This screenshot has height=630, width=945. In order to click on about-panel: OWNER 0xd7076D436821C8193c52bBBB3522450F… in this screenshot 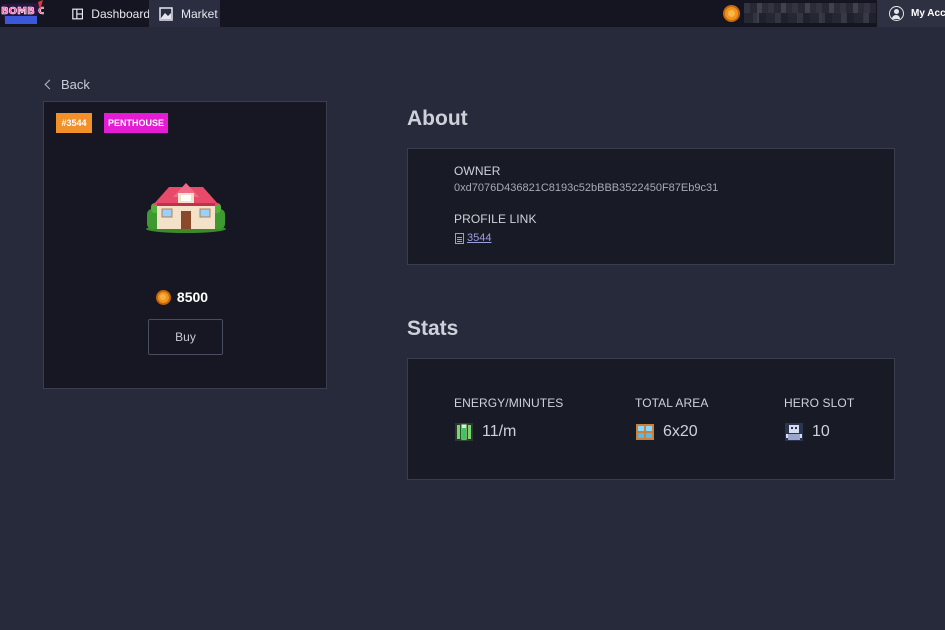, I will do `click(651, 206)`.